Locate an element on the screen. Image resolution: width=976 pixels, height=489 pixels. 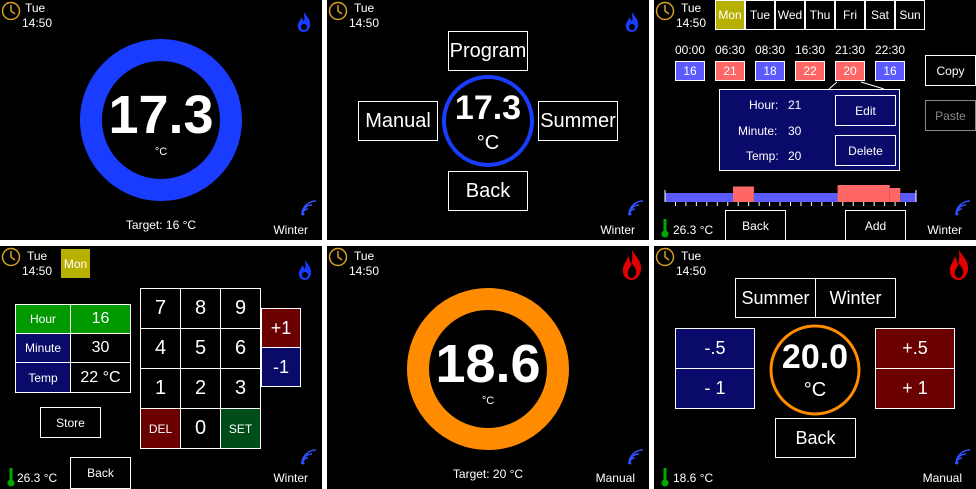
manual-button: Manual is located at coordinates (398, 121).